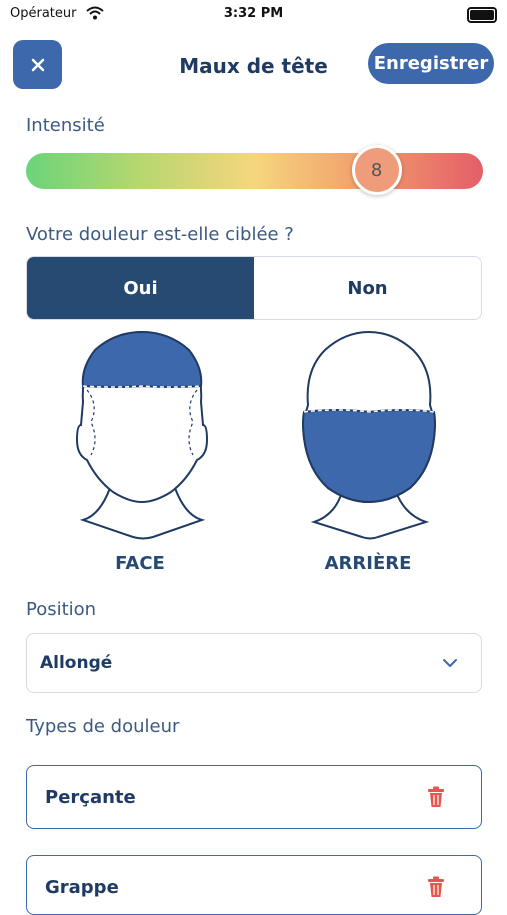 The width and height of the screenshot is (507, 915). What do you see at coordinates (254, 797) in the screenshot?
I see `pain-type-item: Perçante` at bounding box center [254, 797].